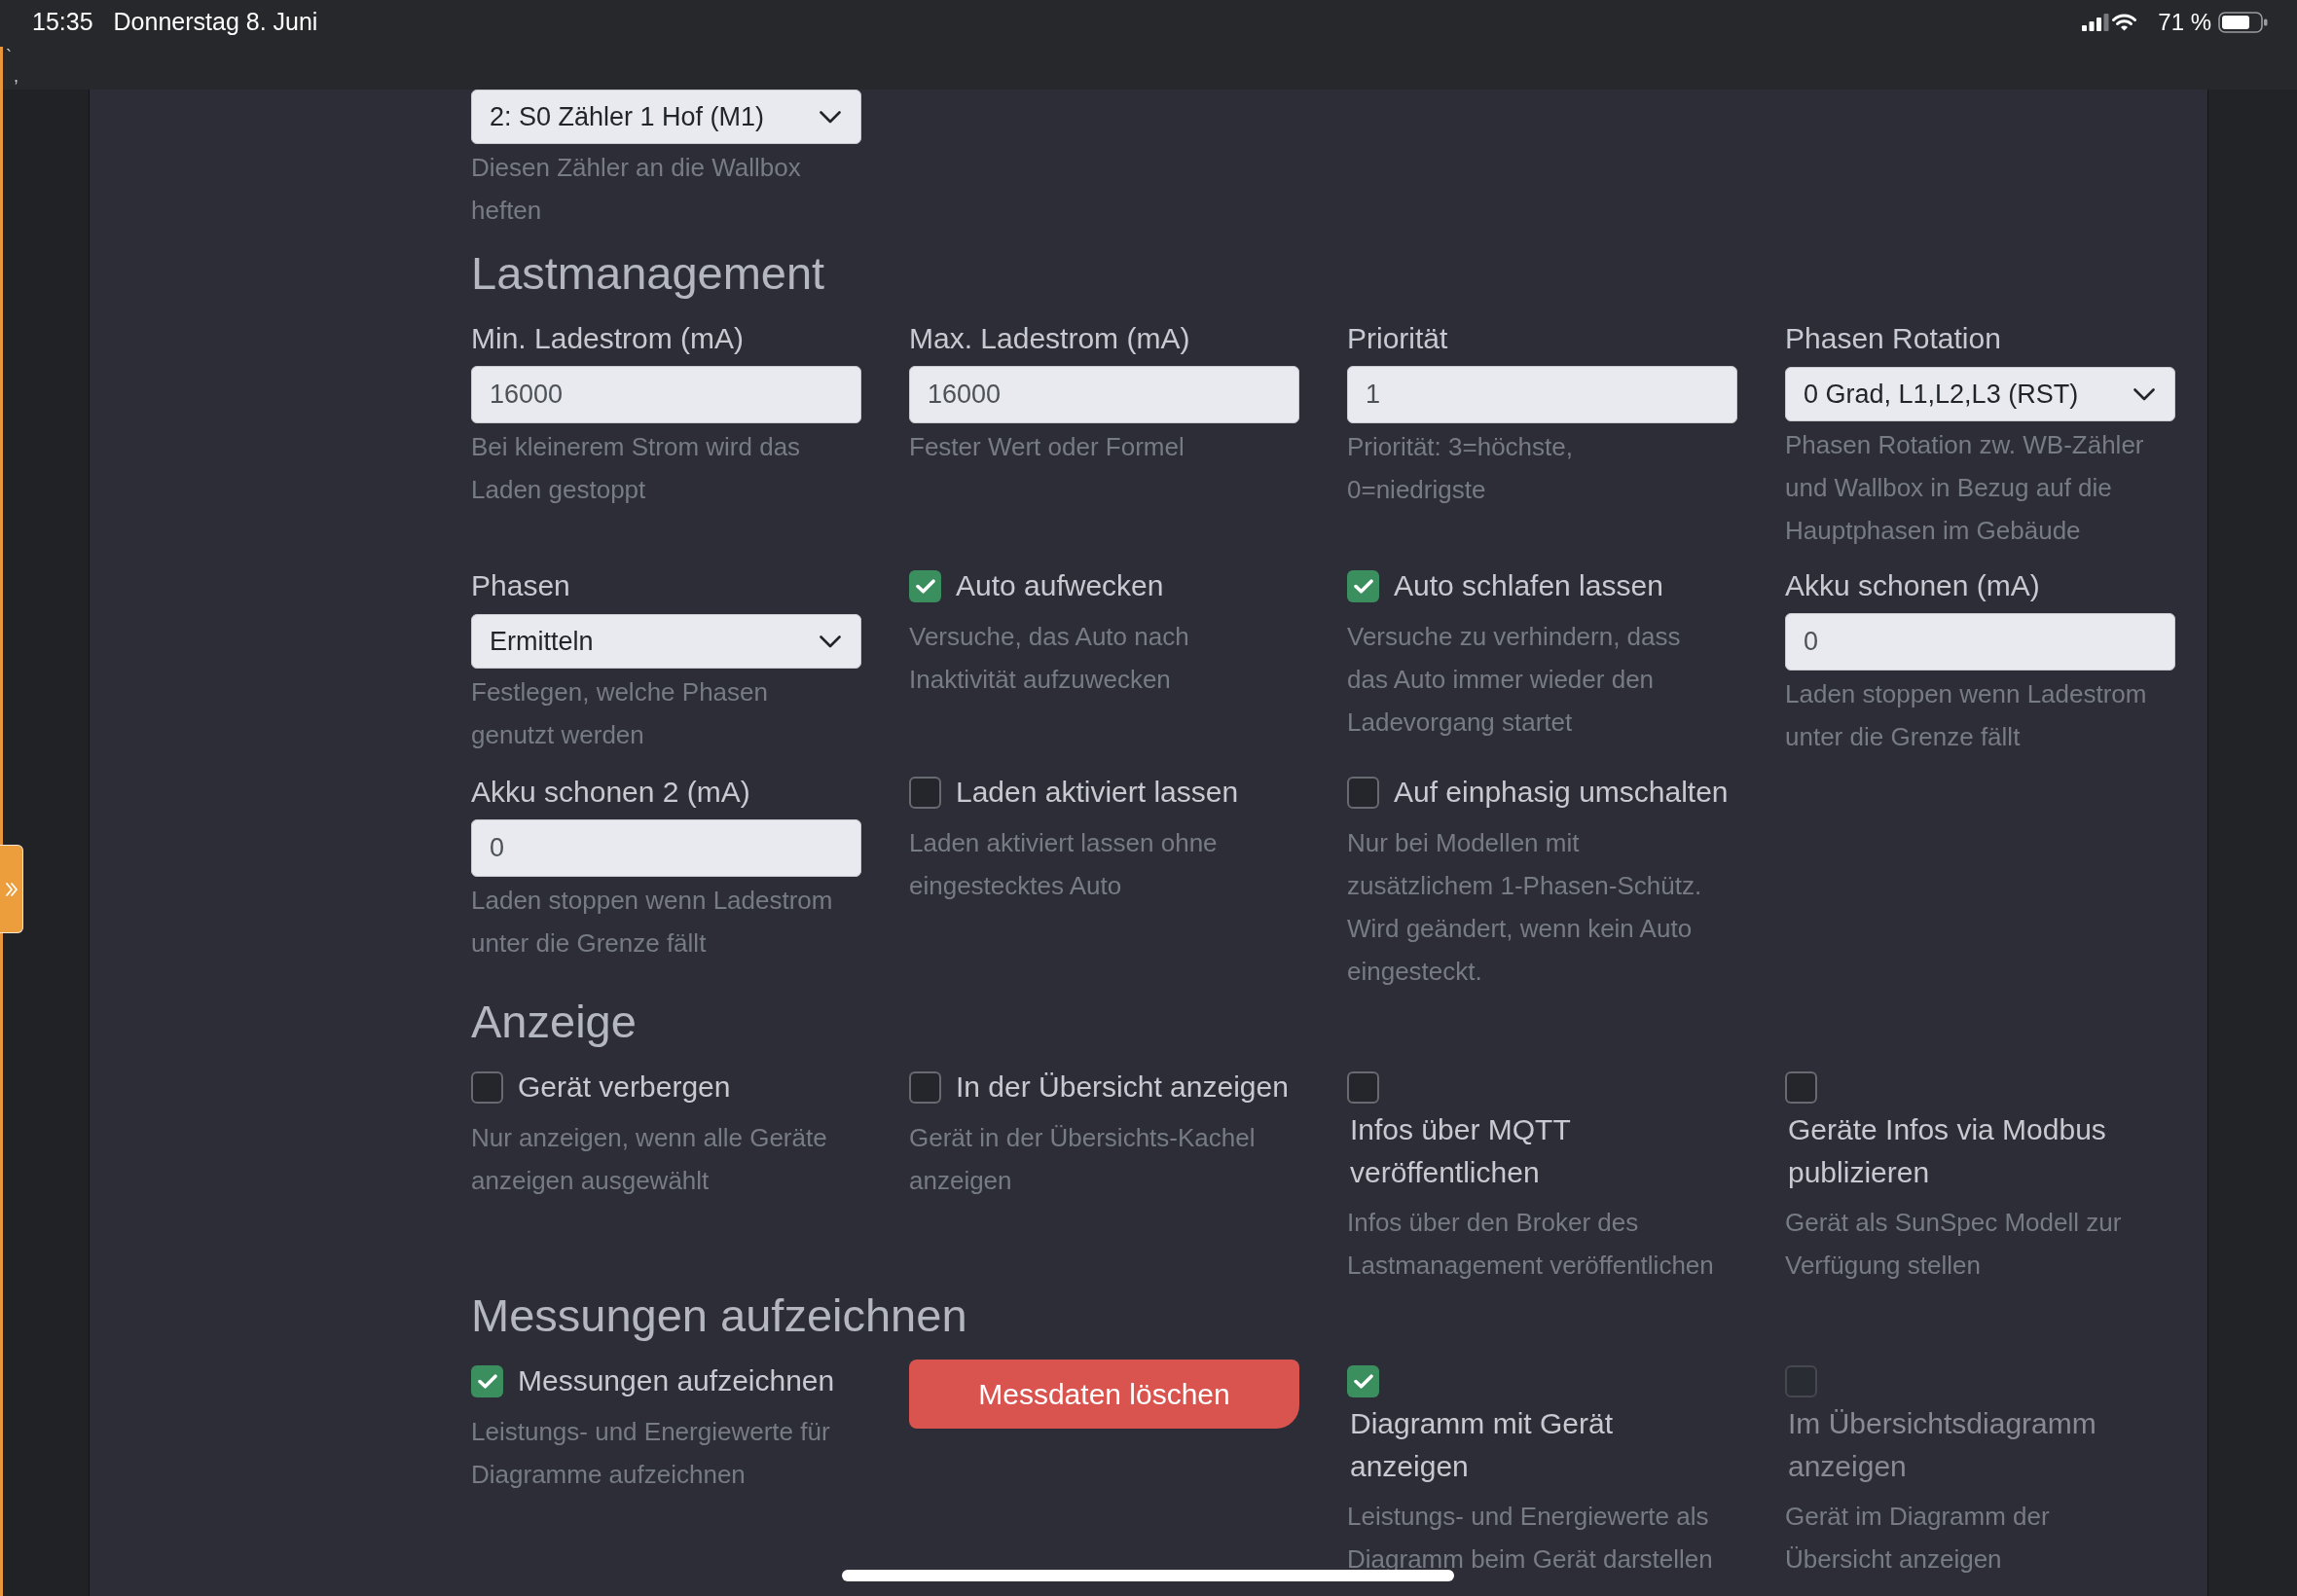 The width and height of the screenshot is (2297, 1596). I want to click on help-text: Infos über den Broker des Lastmanagement veröffentlichen, so click(1531, 1244).